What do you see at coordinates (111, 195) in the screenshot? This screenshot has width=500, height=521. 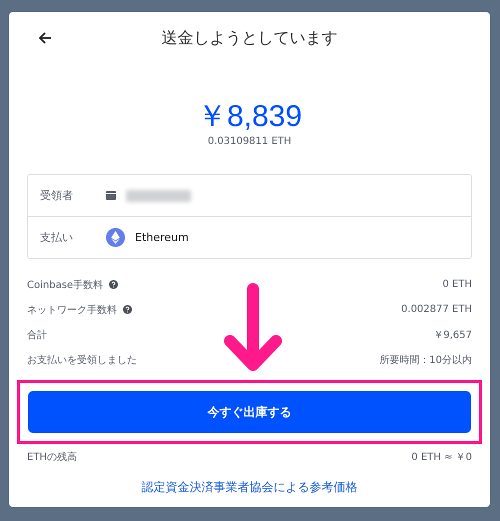 I see `wallet-icon` at bounding box center [111, 195].